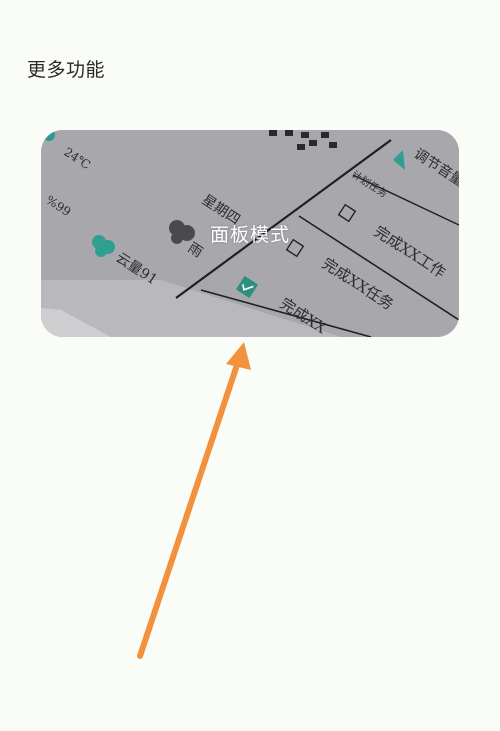 The image size is (500, 731). Describe the element at coordinates (238, 356) in the screenshot. I see `arrow-head` at that location.